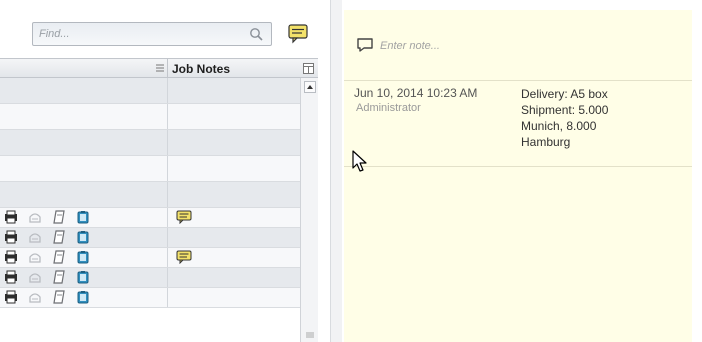  Describe the element at coordinates (310, 87) in the screenshot. I see `scroll-up-arrow-icon` at that location.